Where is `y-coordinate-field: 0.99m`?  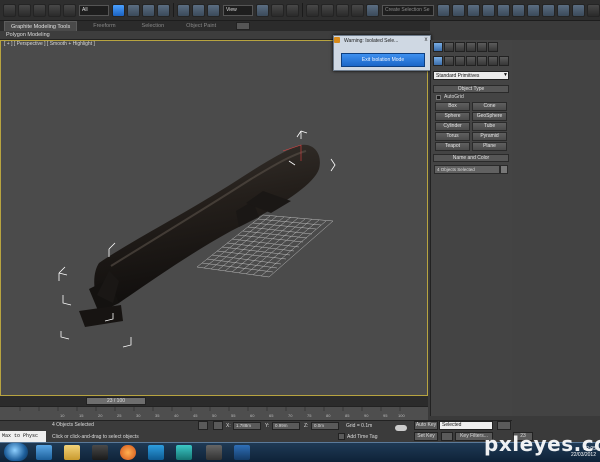
y-coordinate-field: 0.99m is located at coordinates (286, 426).